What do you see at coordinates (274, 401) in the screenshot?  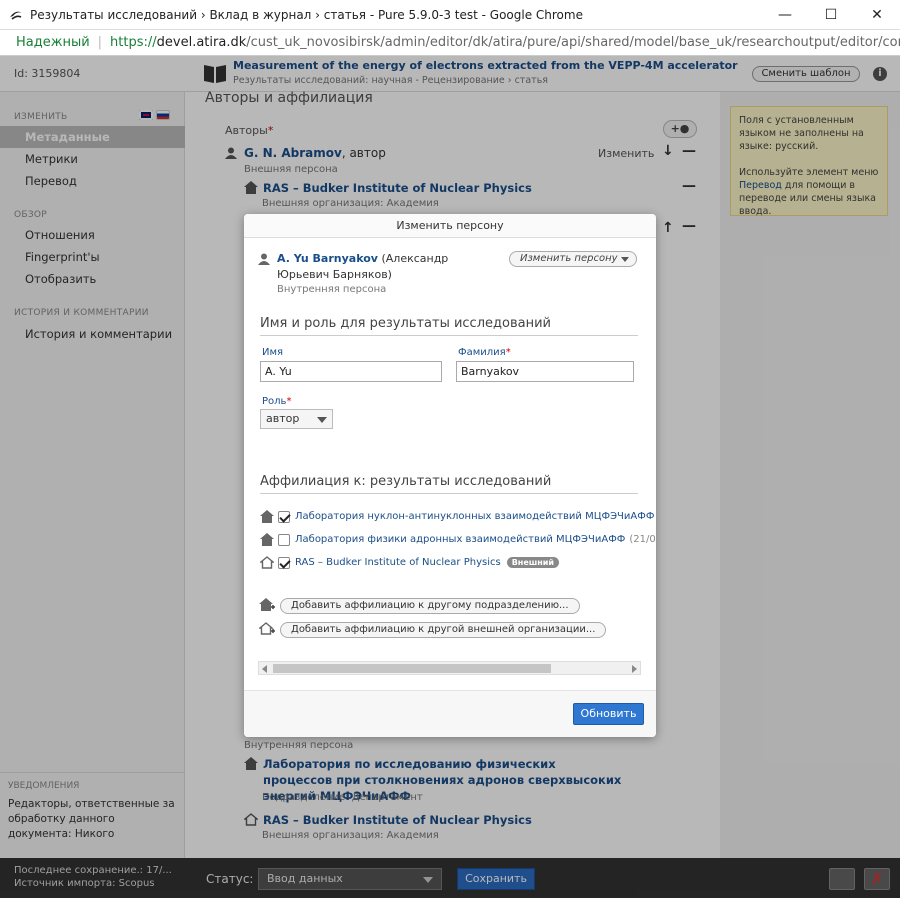 I see `role-label-text: Роль` at bounding box center [274, 401].